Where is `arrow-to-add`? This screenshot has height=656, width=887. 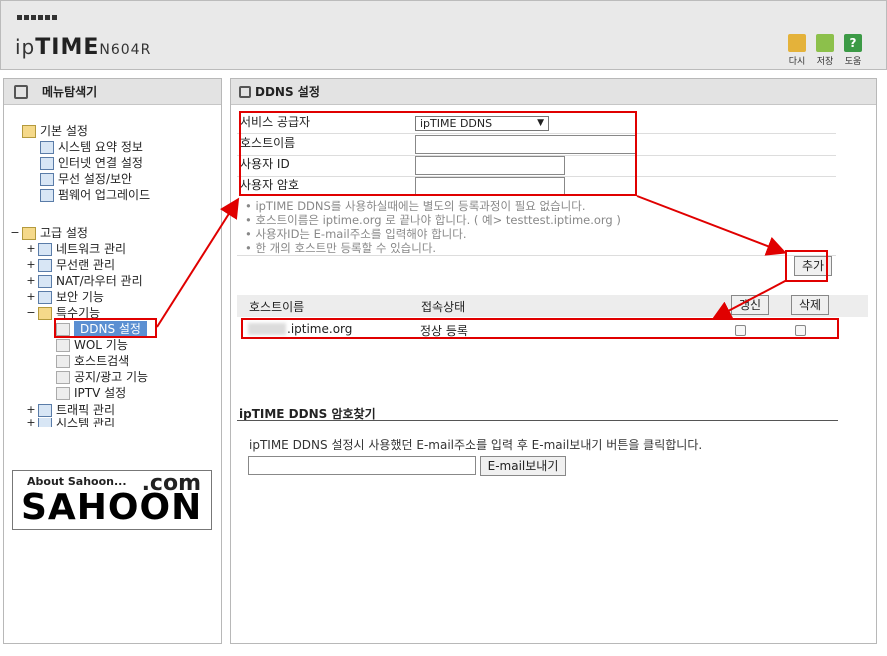 arrow-to-add is located at coordinates (711, 225).